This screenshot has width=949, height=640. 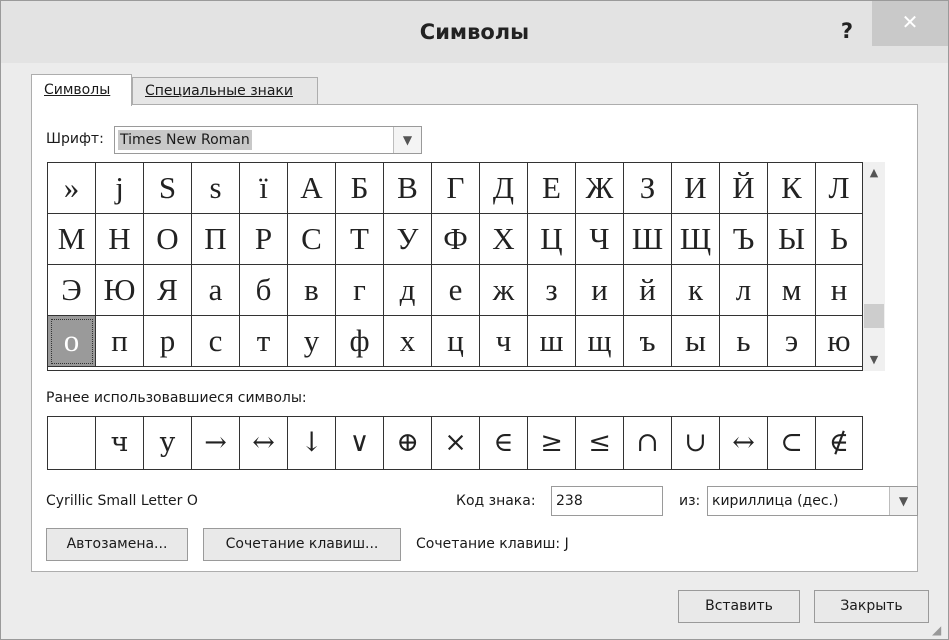 I want to click on character-code-input: 238, so click(x=607, y=501).